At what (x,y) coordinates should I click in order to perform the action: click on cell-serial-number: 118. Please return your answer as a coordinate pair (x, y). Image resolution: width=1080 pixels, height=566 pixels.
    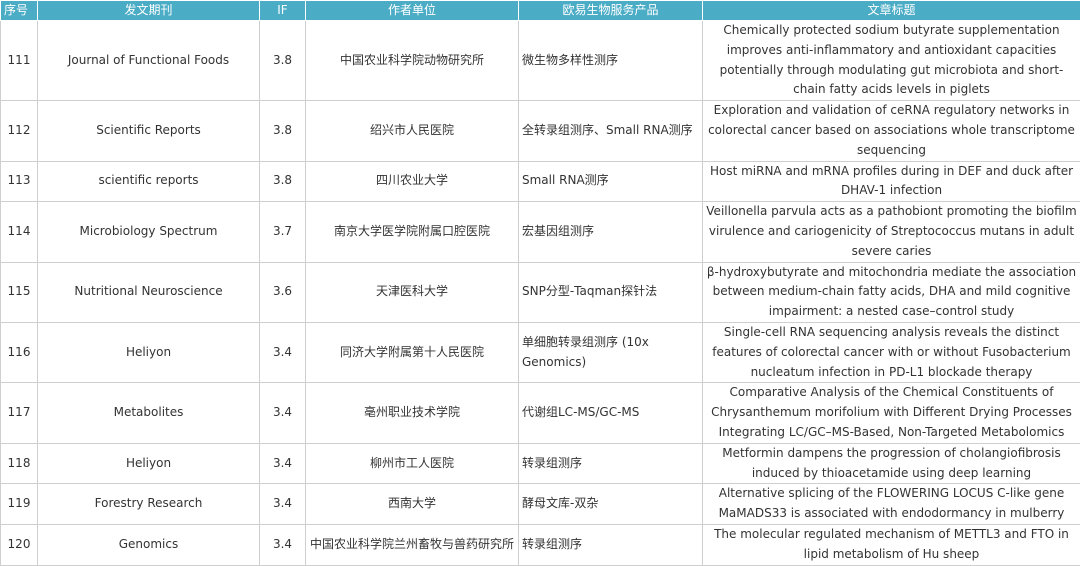
    Looking at the image, I should click on (19, 463).